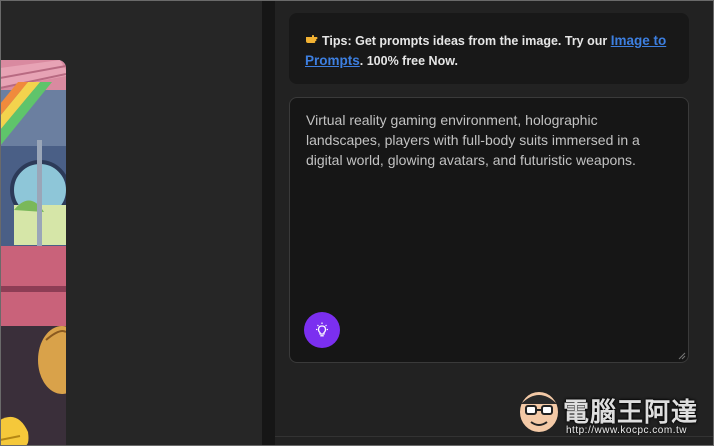 The width and height of the screenshot is (714, 446). I want to click on resize-grip-icon, so click(682, 356).